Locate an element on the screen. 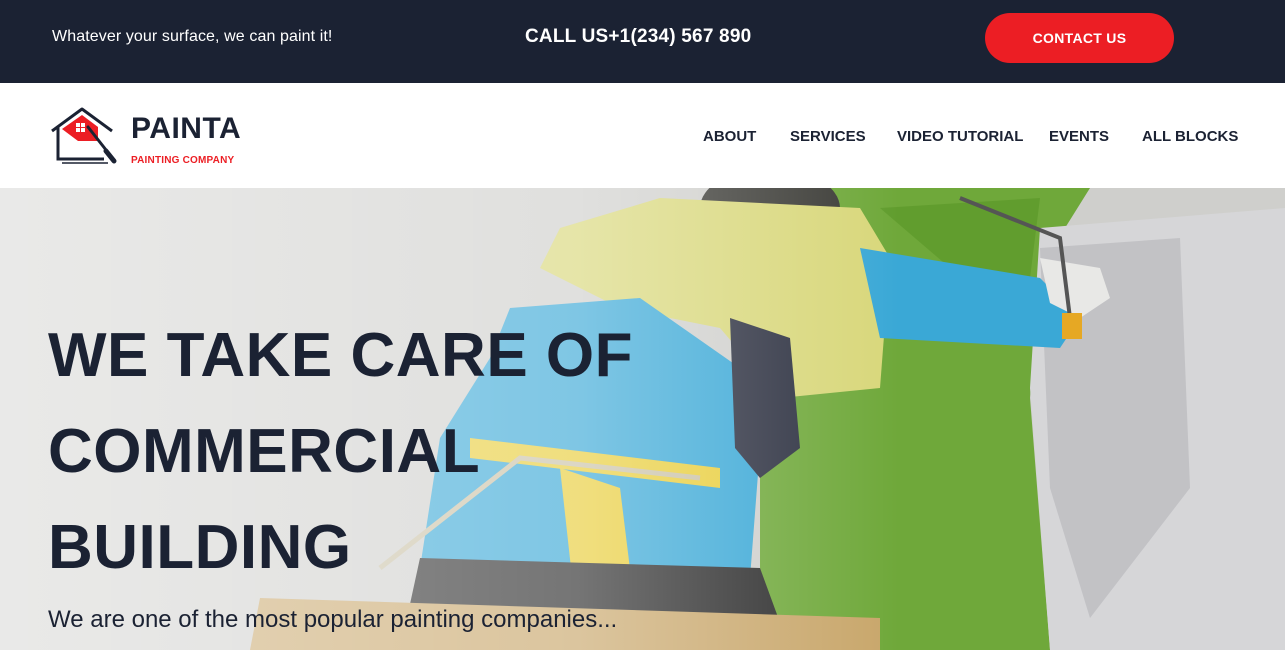 This screenshot has width=1285, height=650. contact-us-button: CONTACT US is located at coordinates (1079, 38).